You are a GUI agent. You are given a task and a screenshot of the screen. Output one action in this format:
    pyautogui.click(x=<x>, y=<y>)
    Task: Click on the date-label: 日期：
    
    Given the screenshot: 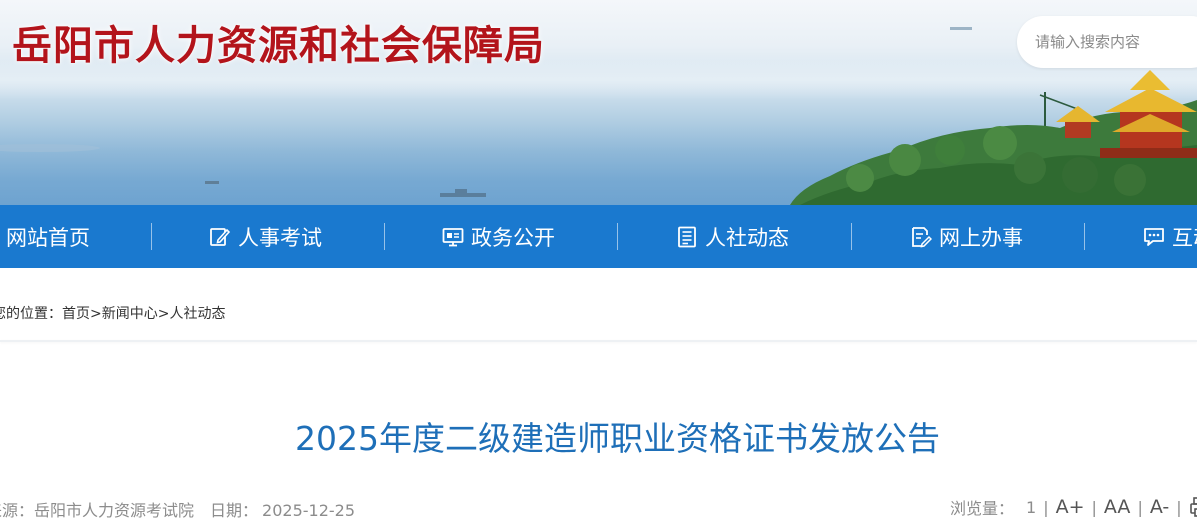 What is the action you would take?
    pyautogui.click(x=234, y=510)
    